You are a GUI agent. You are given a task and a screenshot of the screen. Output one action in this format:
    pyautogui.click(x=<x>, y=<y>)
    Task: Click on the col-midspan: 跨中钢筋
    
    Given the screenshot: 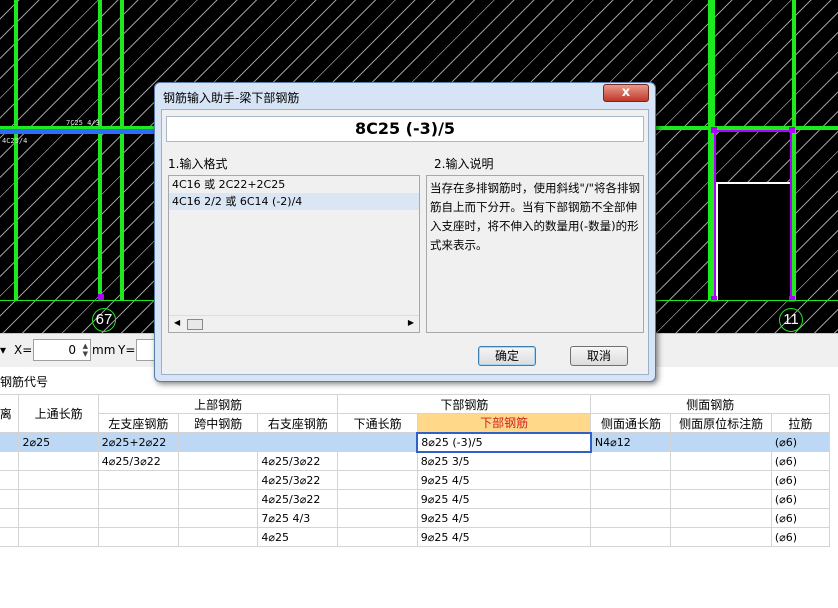 What is the action you would take?
    pyautogui.click(x=218, y=423)
    